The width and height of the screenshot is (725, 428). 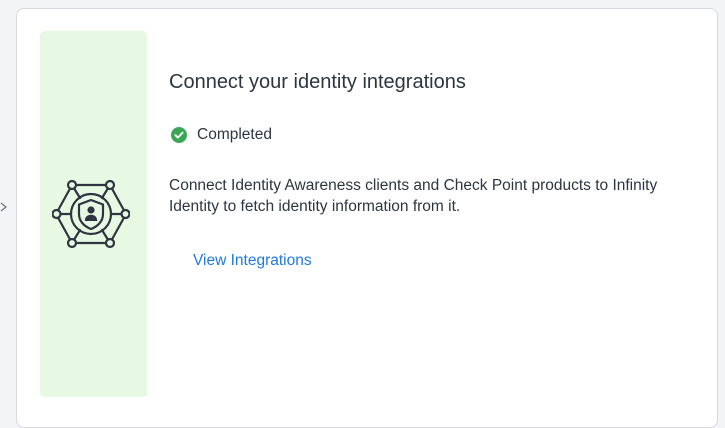 What do you see at coordinates (3, 207) in the screenshot?
I see `connector-arrow-icon` at bounding box center [3, 207].